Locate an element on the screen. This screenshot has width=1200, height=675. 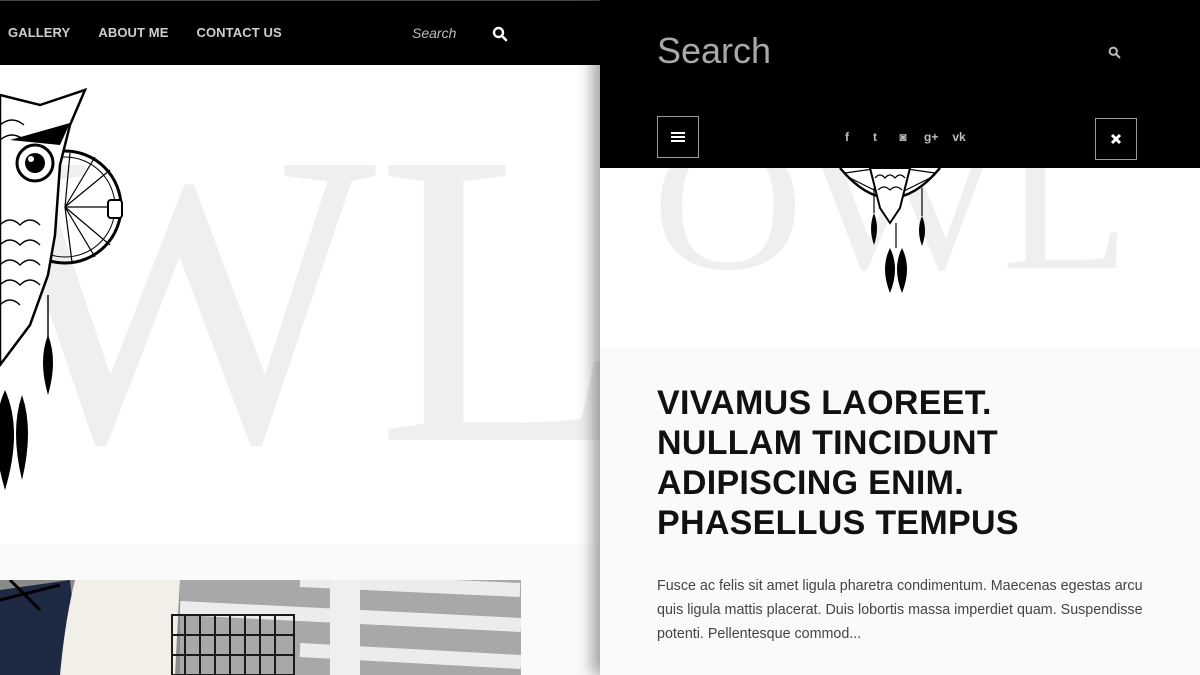
hero-banner: OWL is located at coordinates (900, 258).